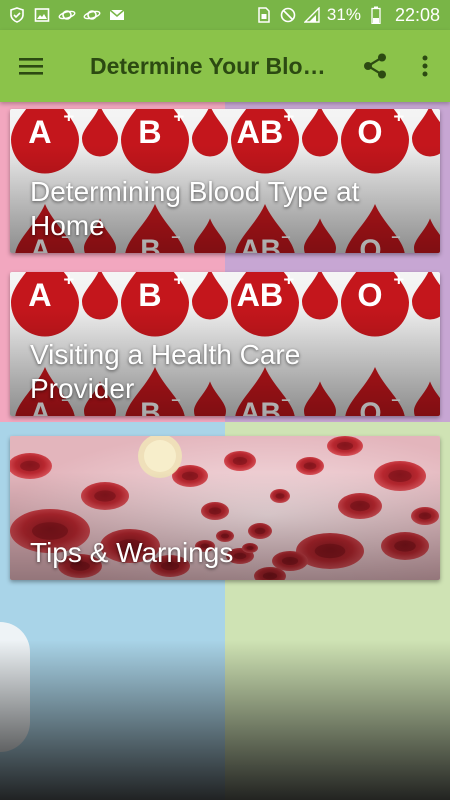  I want to click on more-vert-icon, so click(425, 66).